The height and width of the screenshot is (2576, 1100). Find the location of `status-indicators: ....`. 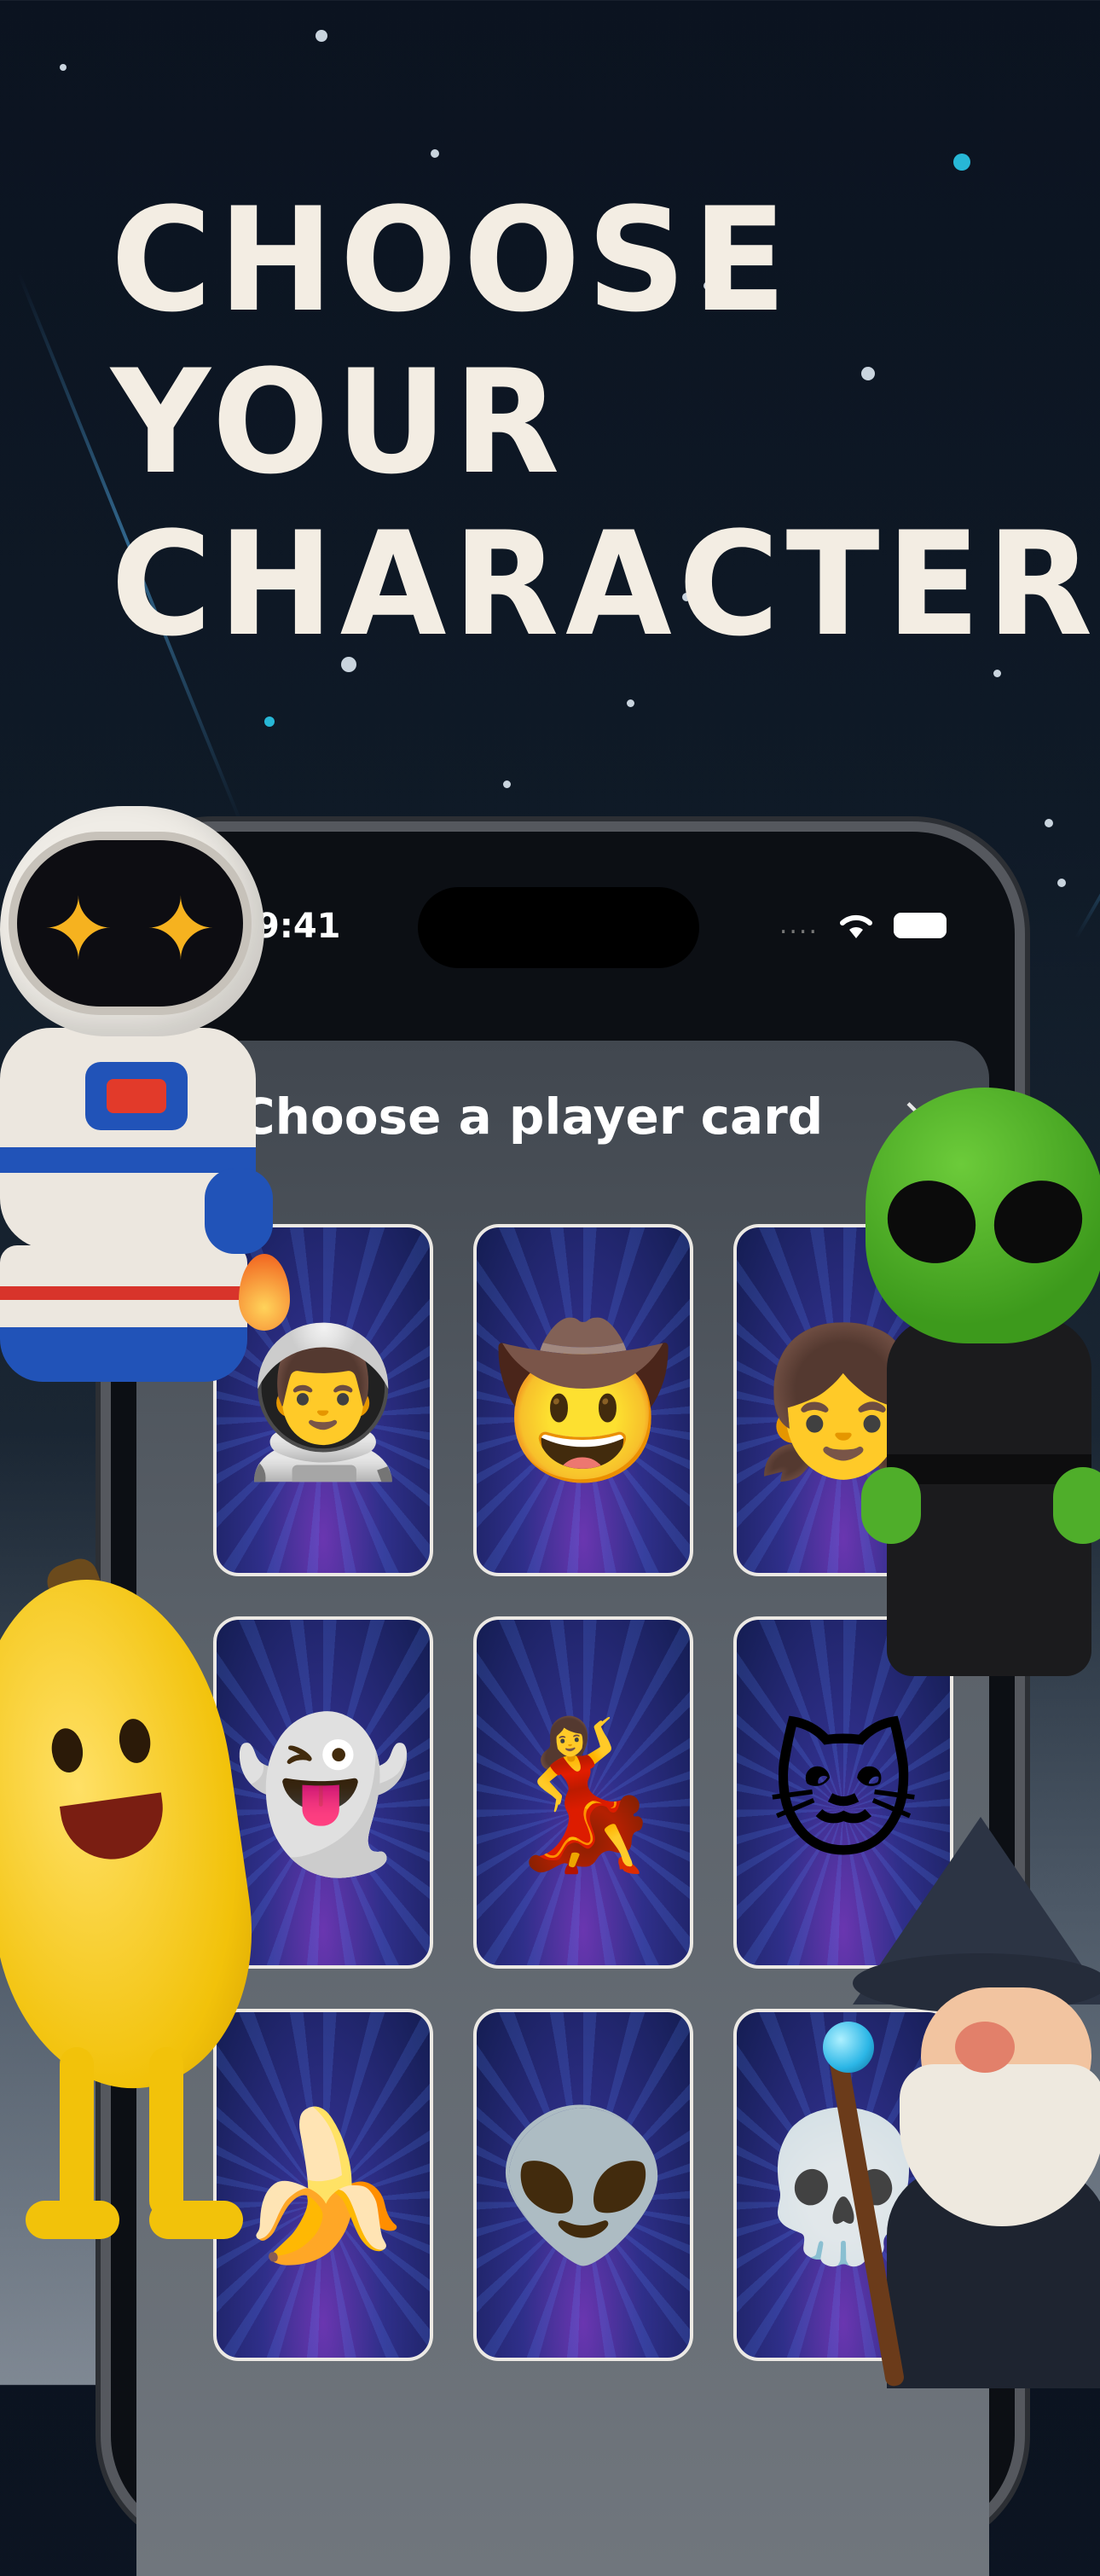

status-indicators: .... is located at coordinates (863, 925).